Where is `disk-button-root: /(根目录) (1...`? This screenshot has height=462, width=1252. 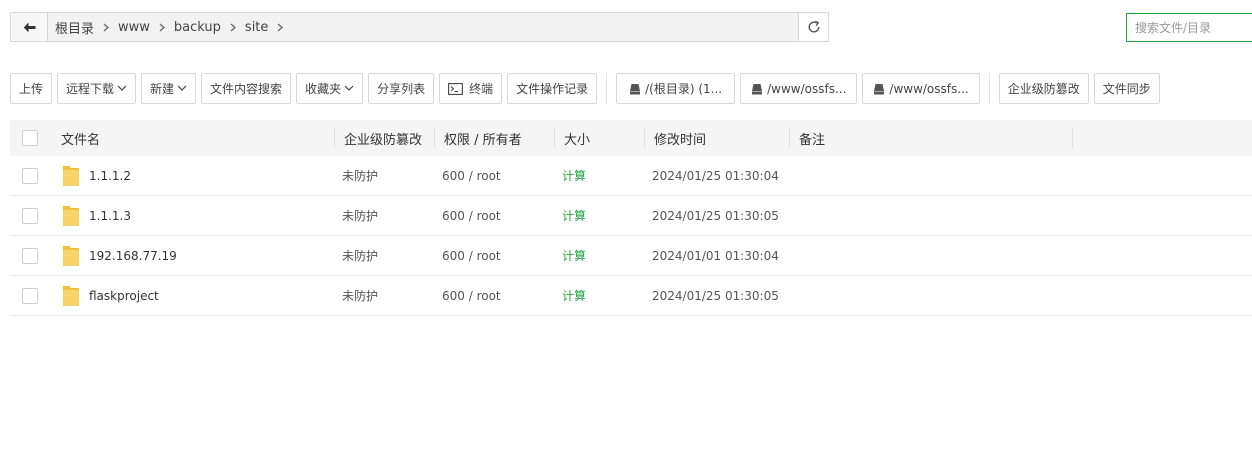
disk-button-root: /(根目录) (1... is located at coordinates (676, 88).